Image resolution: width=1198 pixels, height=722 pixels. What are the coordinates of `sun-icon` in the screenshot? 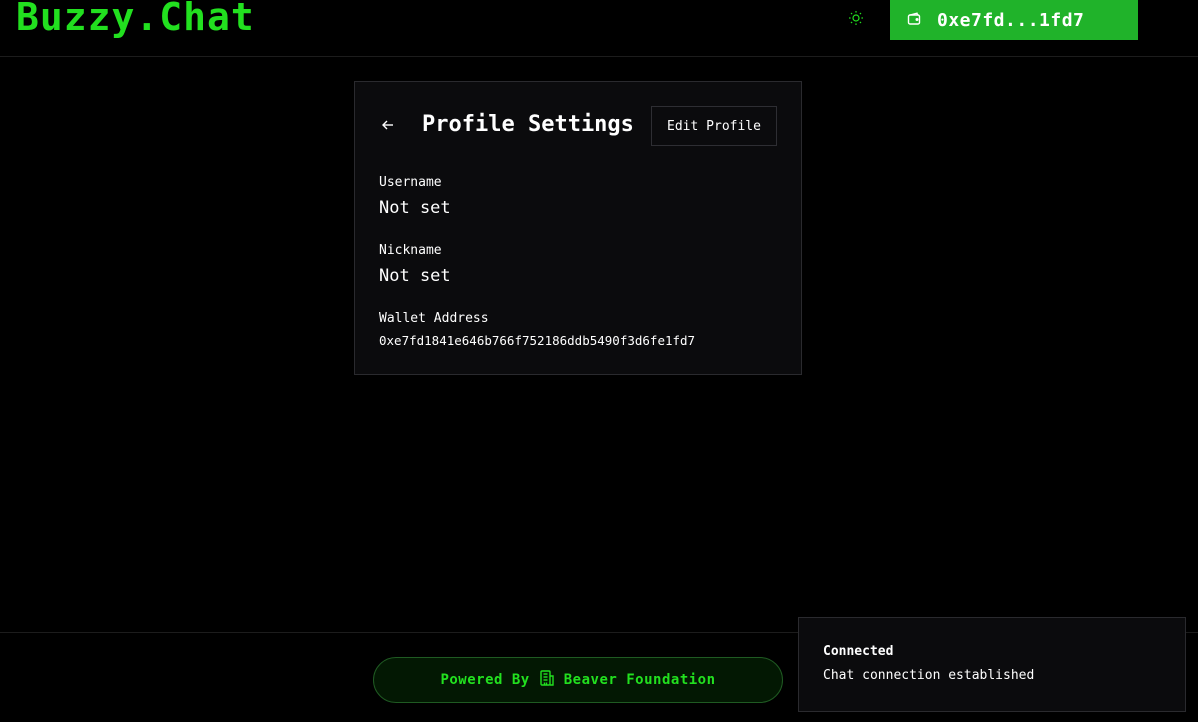 It's located at (856, 20).